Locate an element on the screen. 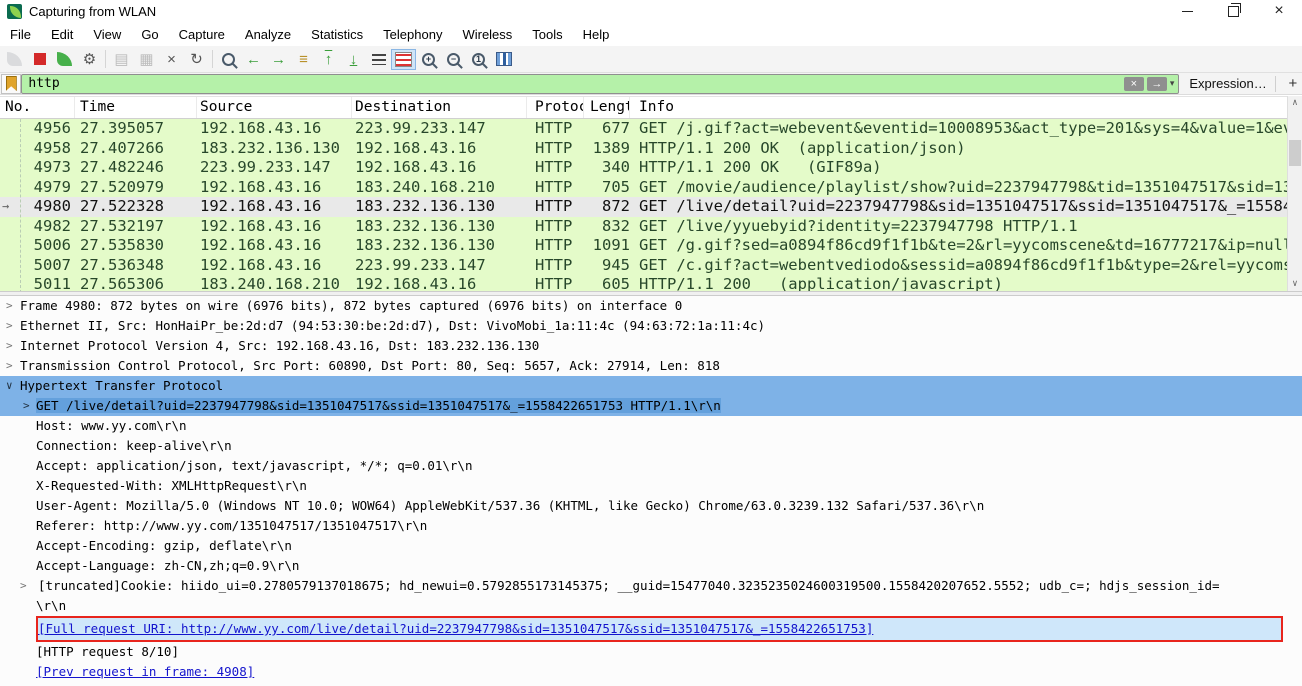 The height and width of the screenshot is (686, 1302). filter-input: http × → ▾ is located at coordinates (600, 83).